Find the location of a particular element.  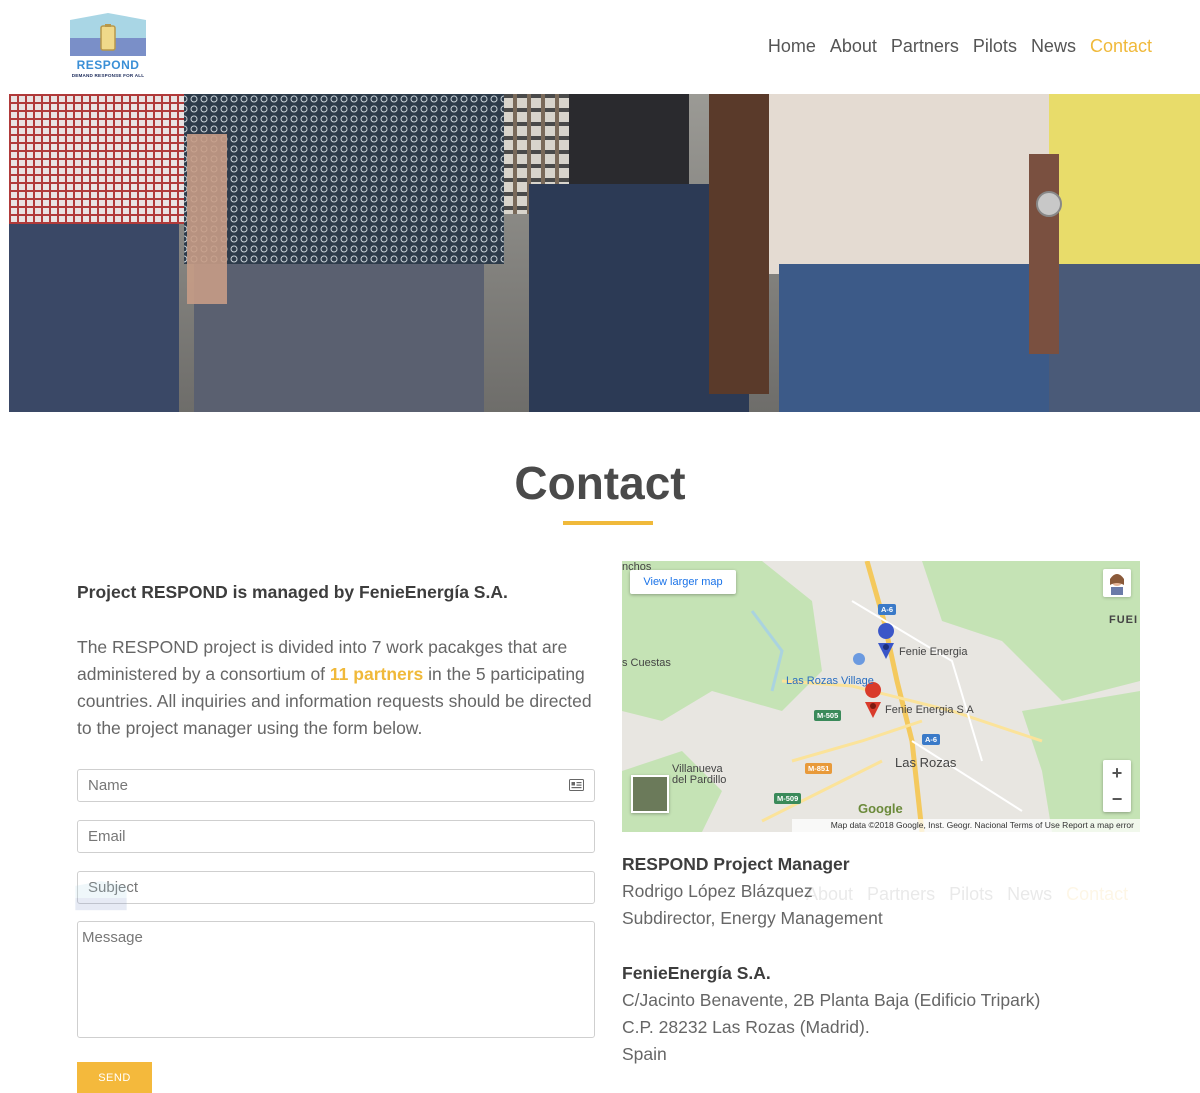

nav-about: About is located at coordinates (853, 46).